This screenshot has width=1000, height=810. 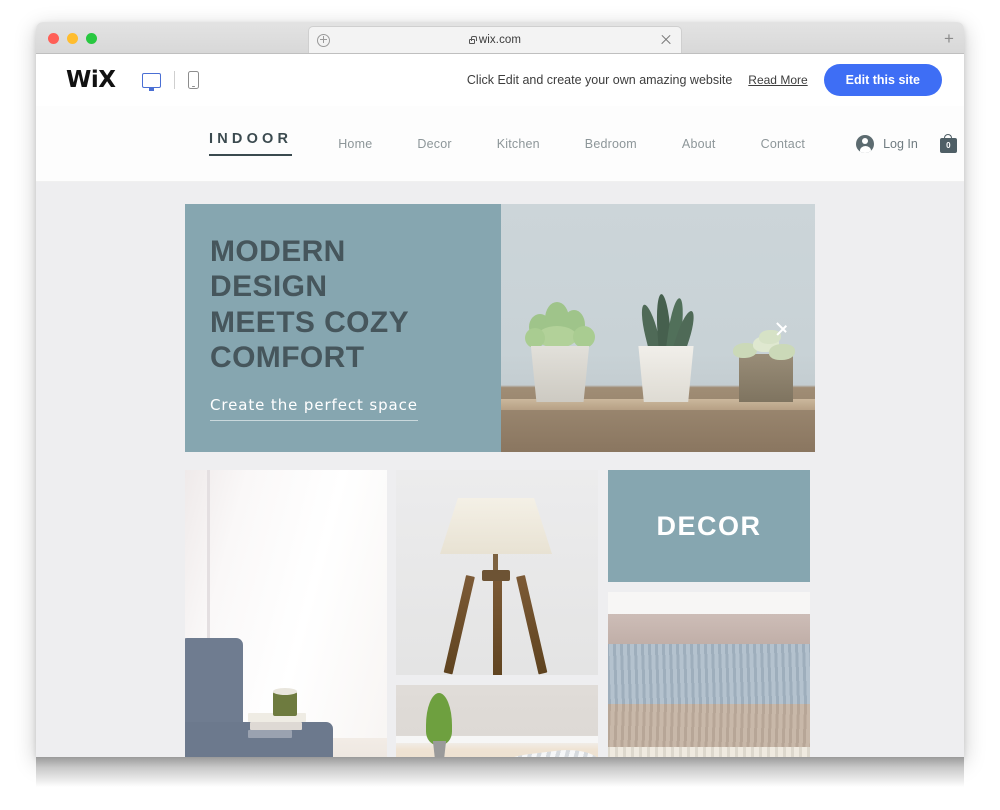 What do you see at coordinates (472, 39) in the screenshot?
I see `lock-icon` at bounding box center [472, 39].